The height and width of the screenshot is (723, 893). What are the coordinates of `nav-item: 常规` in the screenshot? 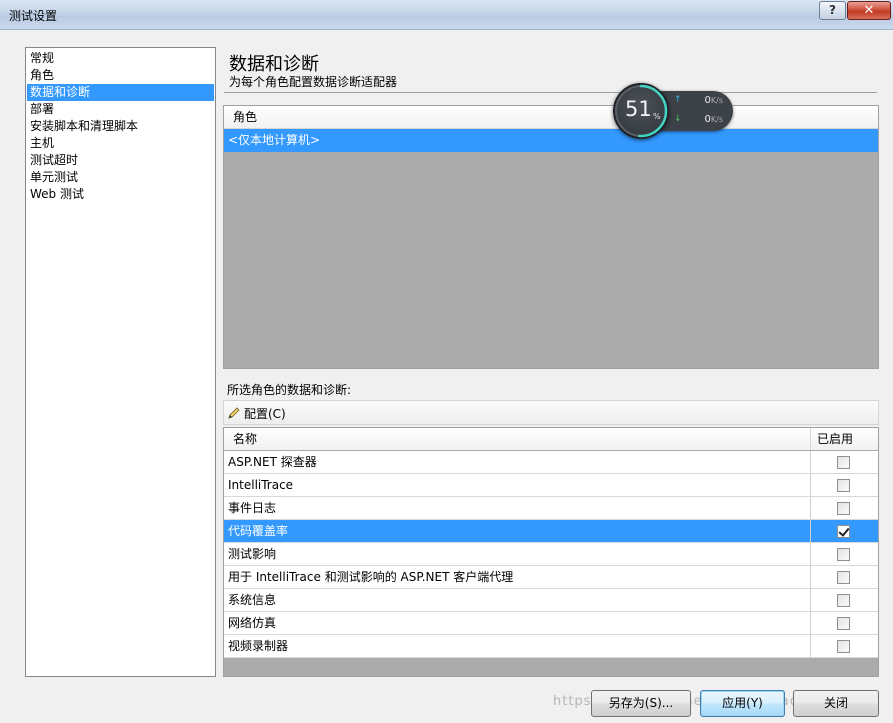 It's located at (120, 58).